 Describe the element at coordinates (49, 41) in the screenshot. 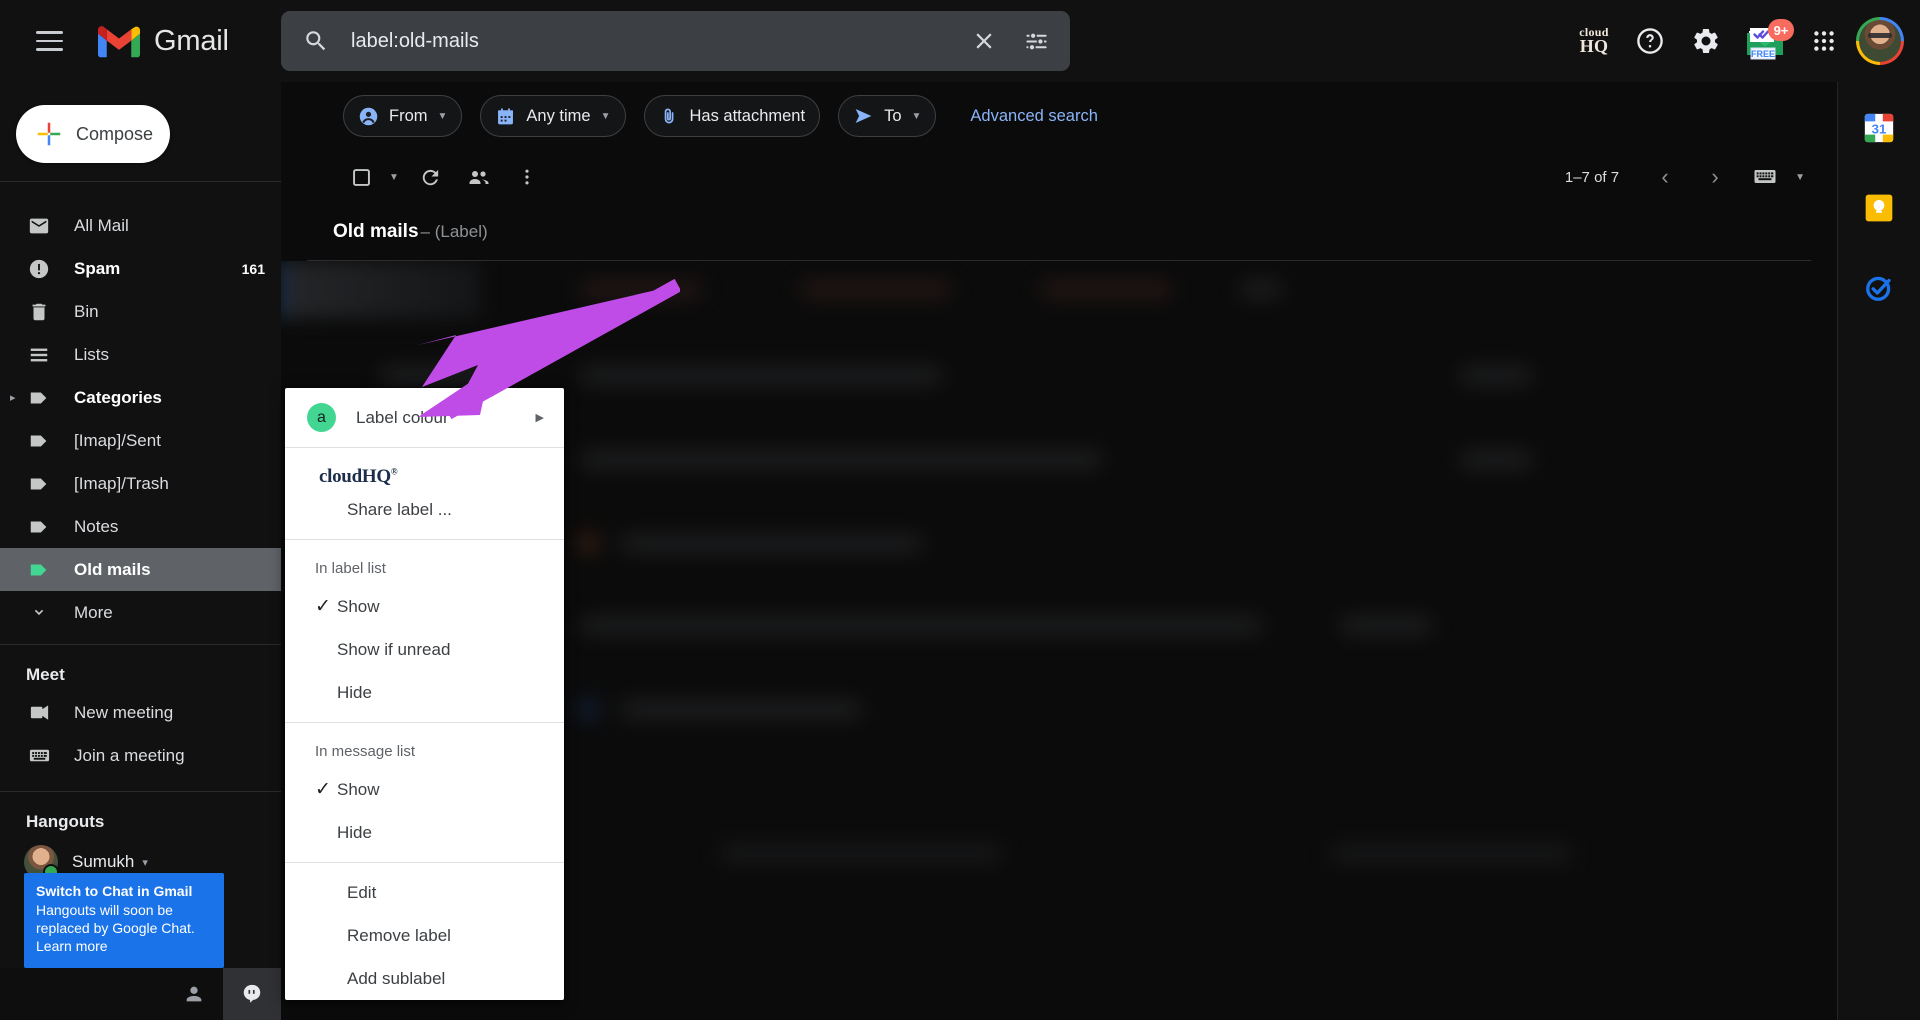

I see `hamburger-icon` at that location.